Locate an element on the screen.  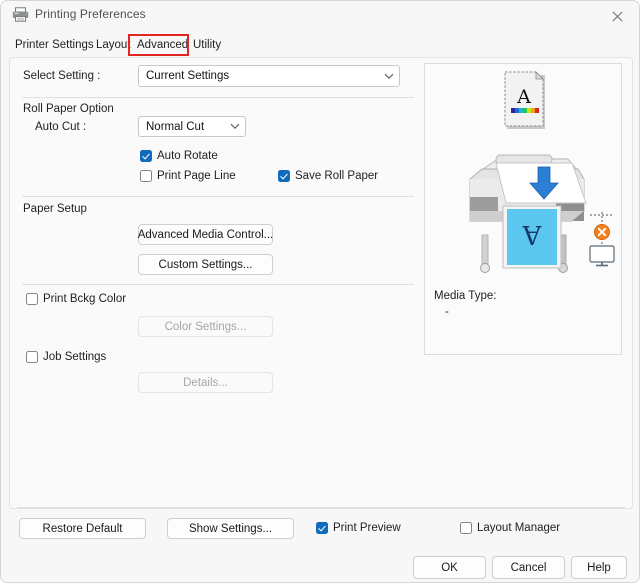
printer-icon is located at coordinates (20, 14).